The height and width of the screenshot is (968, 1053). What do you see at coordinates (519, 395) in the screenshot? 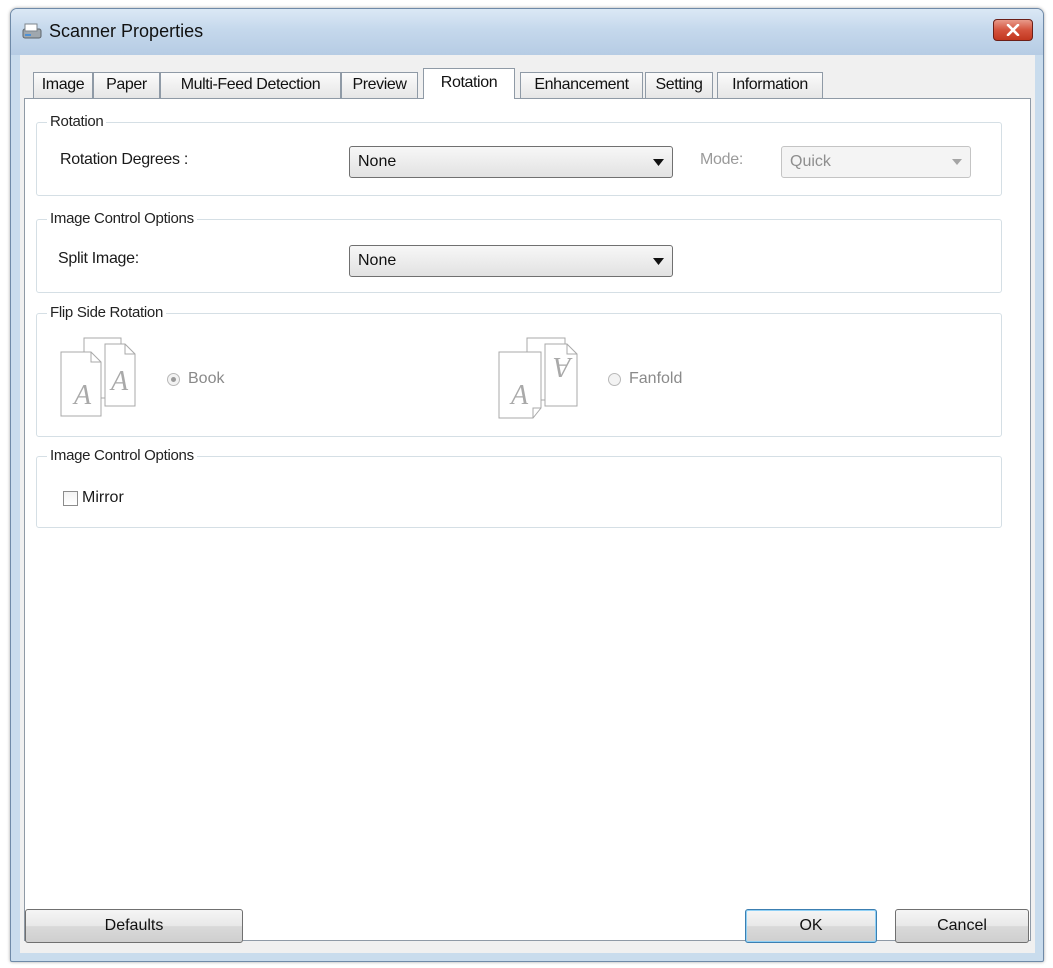
I see `fanfold-illustration-letter: A` at bounding box center [519, 395].